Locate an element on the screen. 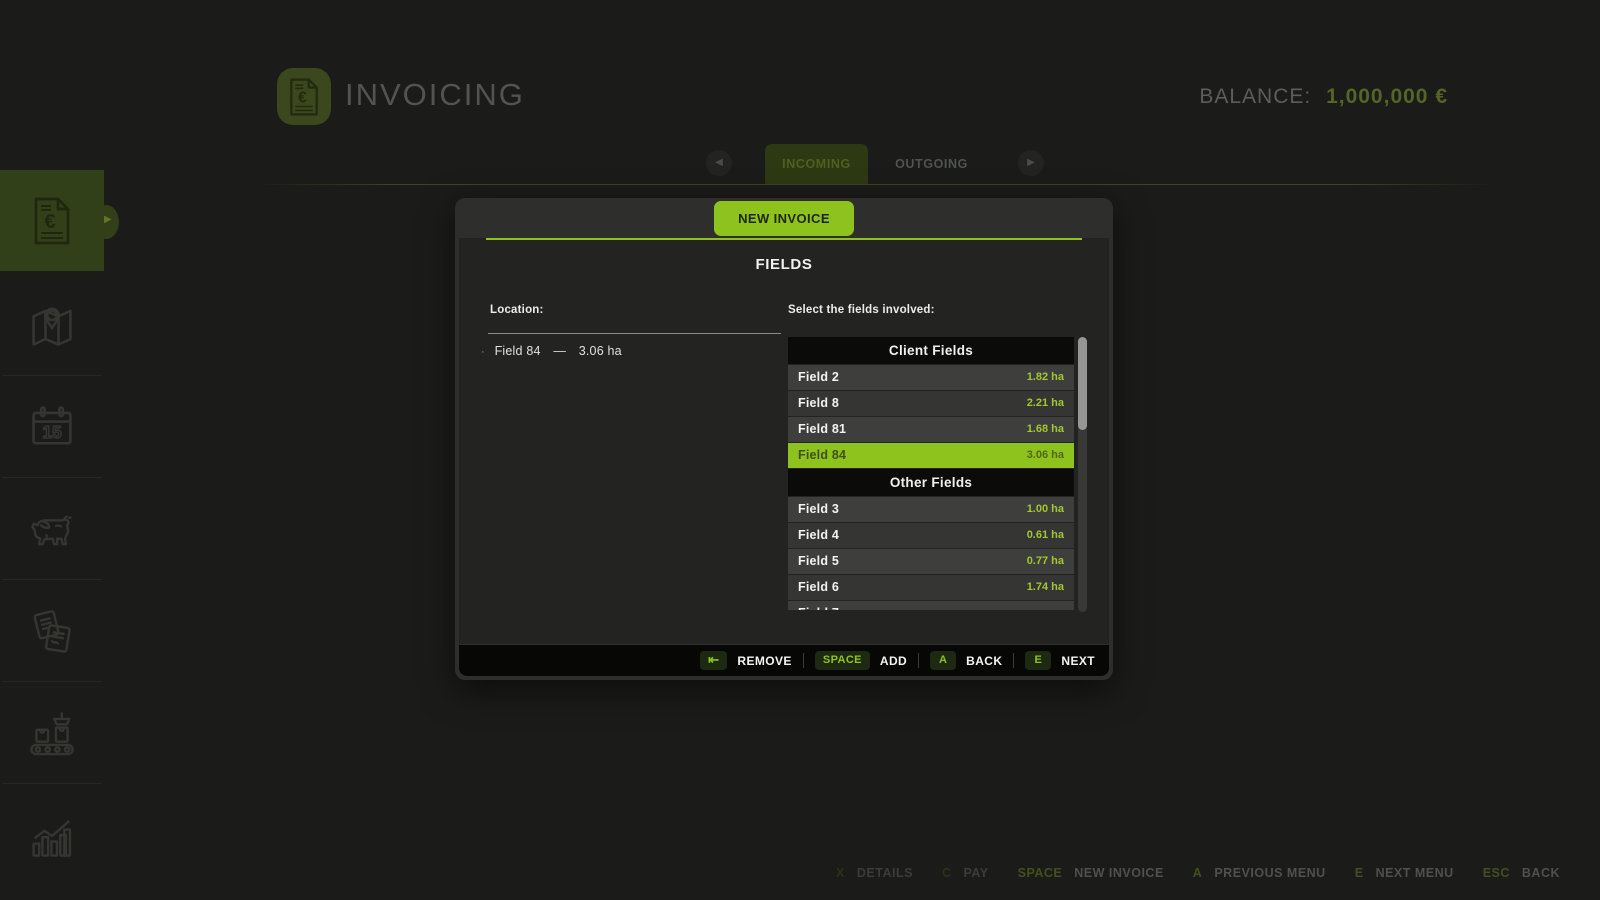 The height and width of the screenshot is (900, 1600). balance-value: 1,000,000 € is located at coordinates (1387, 96).